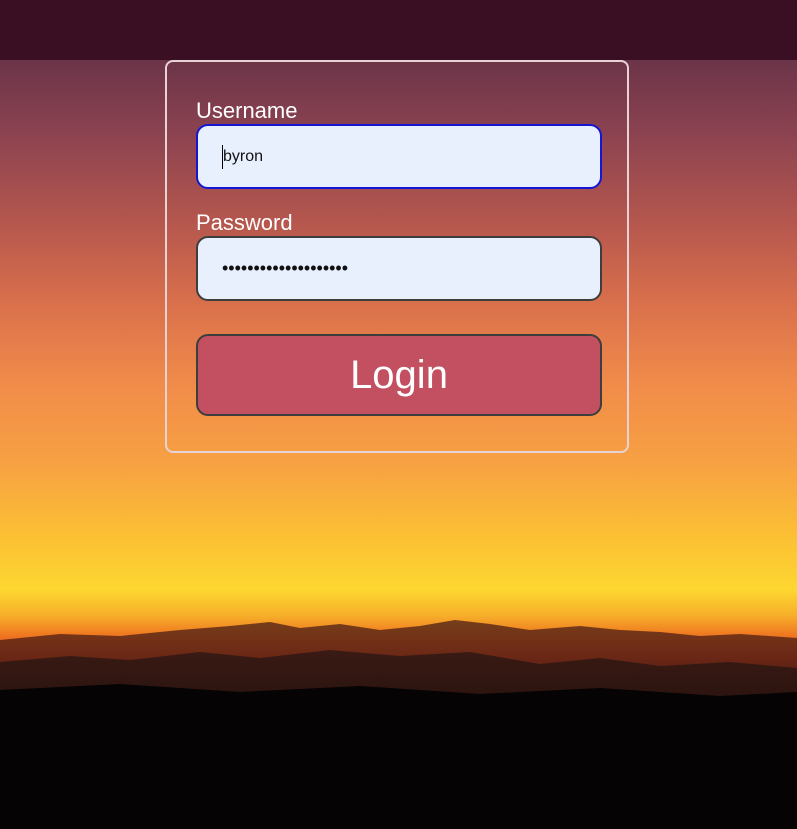 The width and height of the screenshot is (797, 829). What do you see at coordinates (399, 375) in the screenshot?
I see `login-button: Login` at bounding box center [399, 375].